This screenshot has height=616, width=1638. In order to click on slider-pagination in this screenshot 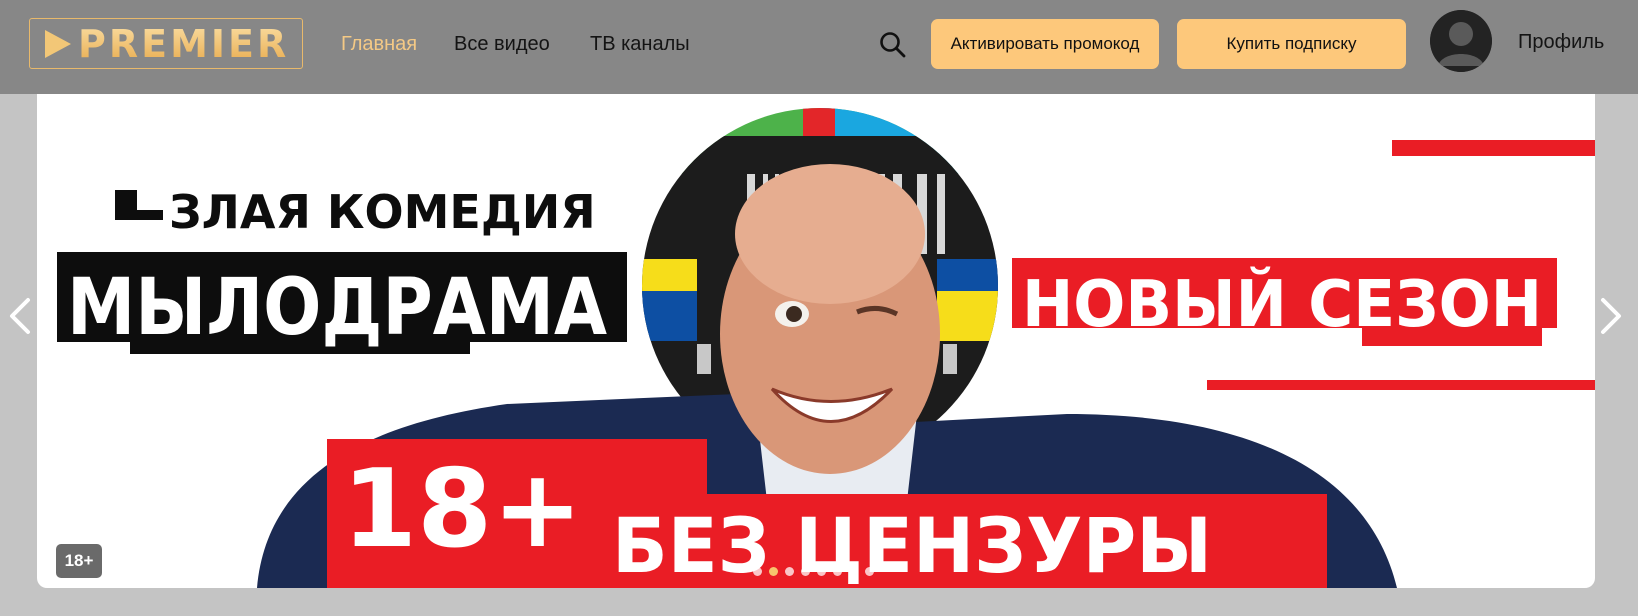, I will do `click(813, 571)`.